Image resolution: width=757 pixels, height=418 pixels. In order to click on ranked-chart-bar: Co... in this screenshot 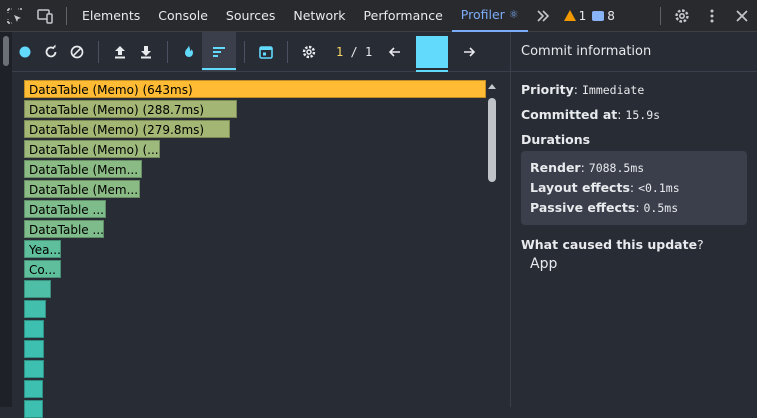, I will do `click(42, 269)`.